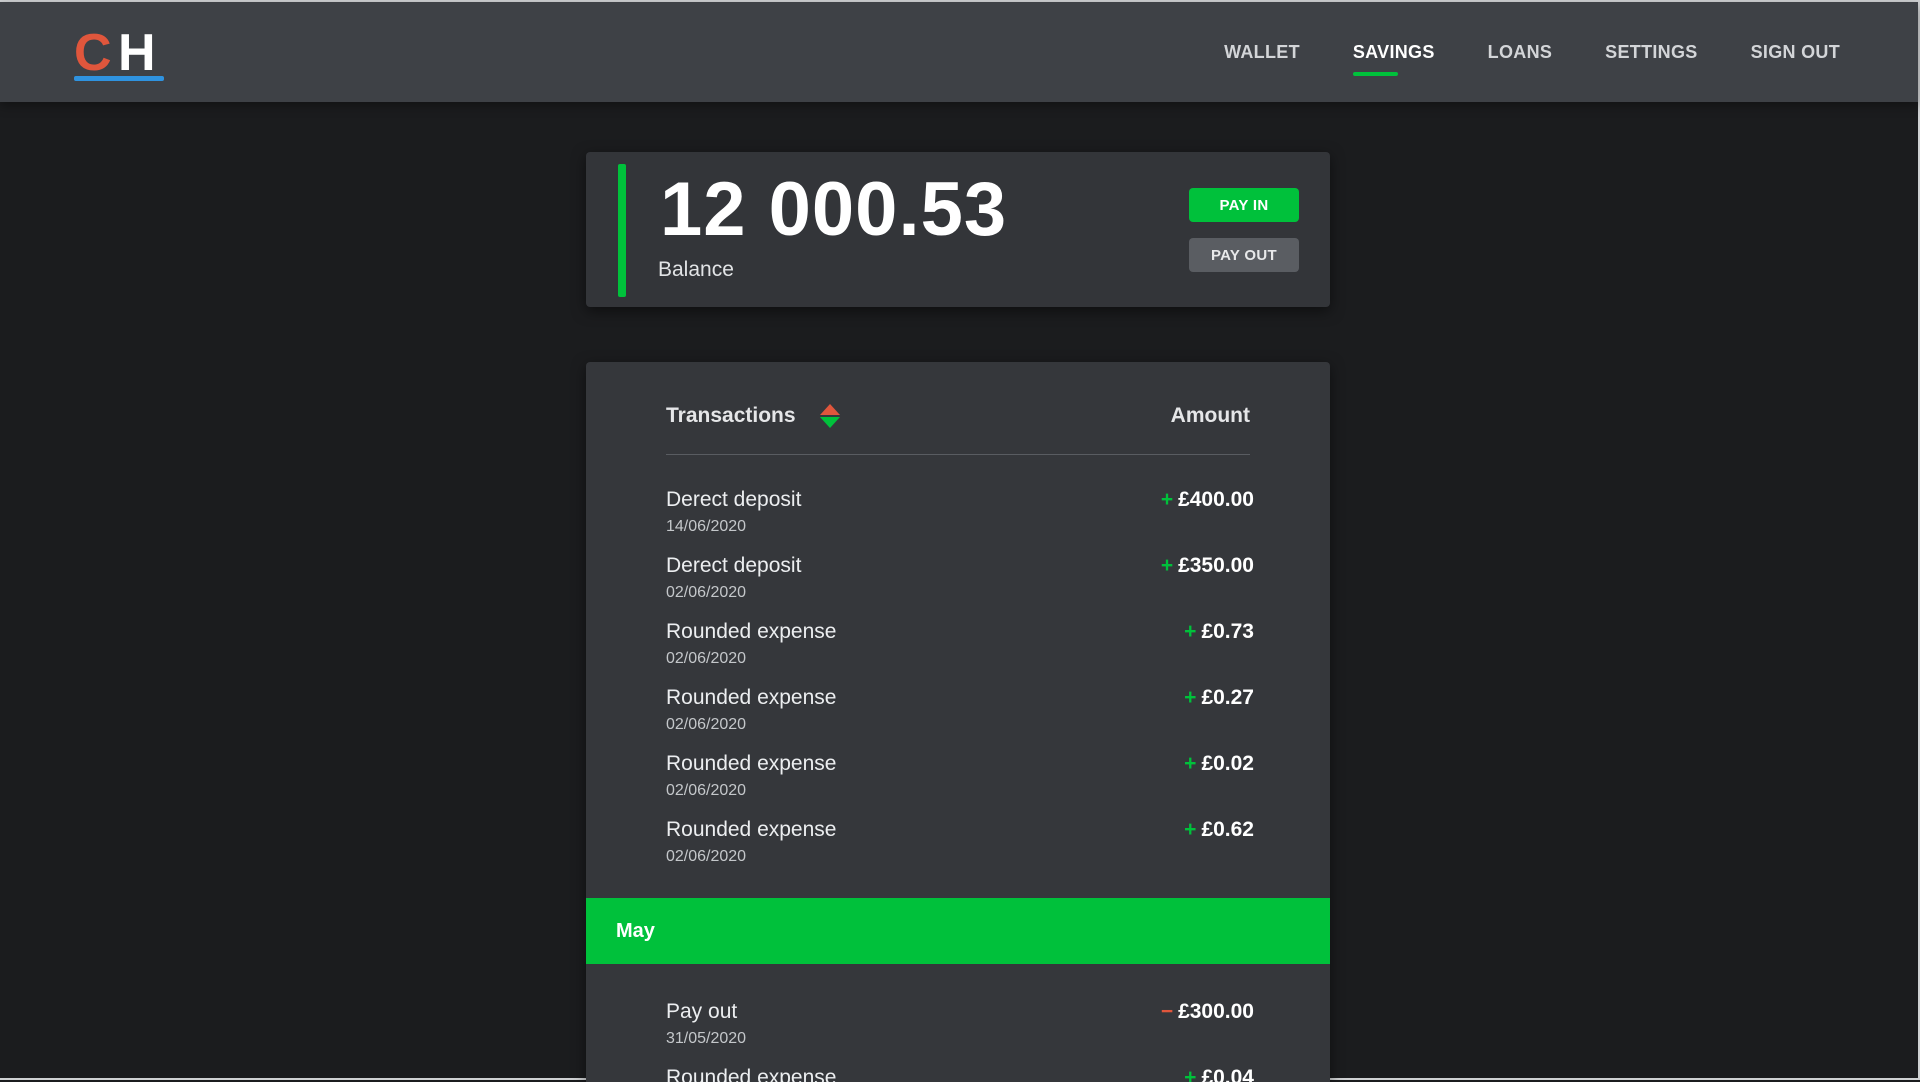 The height and width of the screenshot is (1082, 1920). Describe the element at coordinates (960, 1030) in the screenshot. I see `transaction-row: Pay out 31/05/2020 − £300.00` at that location.